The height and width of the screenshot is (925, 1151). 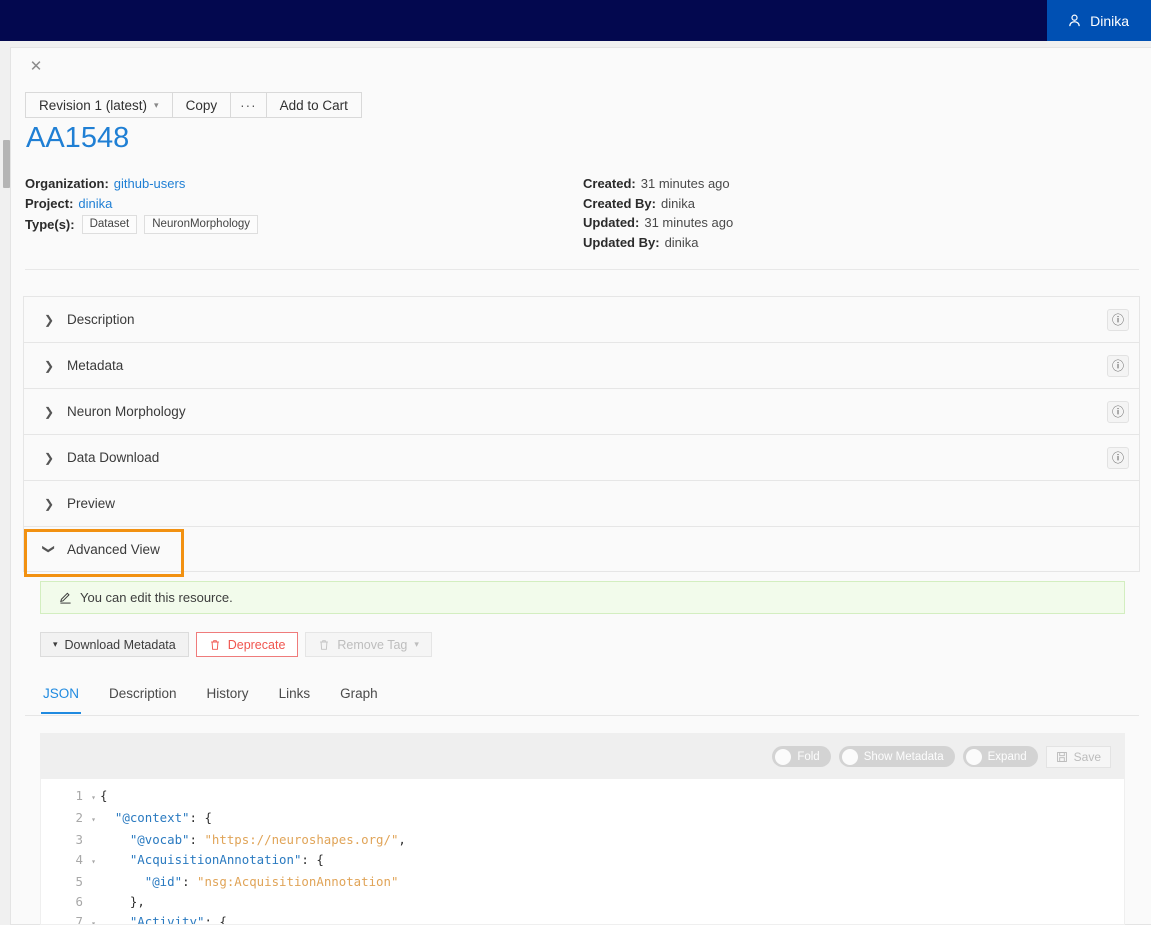 I want to click on project-label: Project:, so click(x=49, y=203).